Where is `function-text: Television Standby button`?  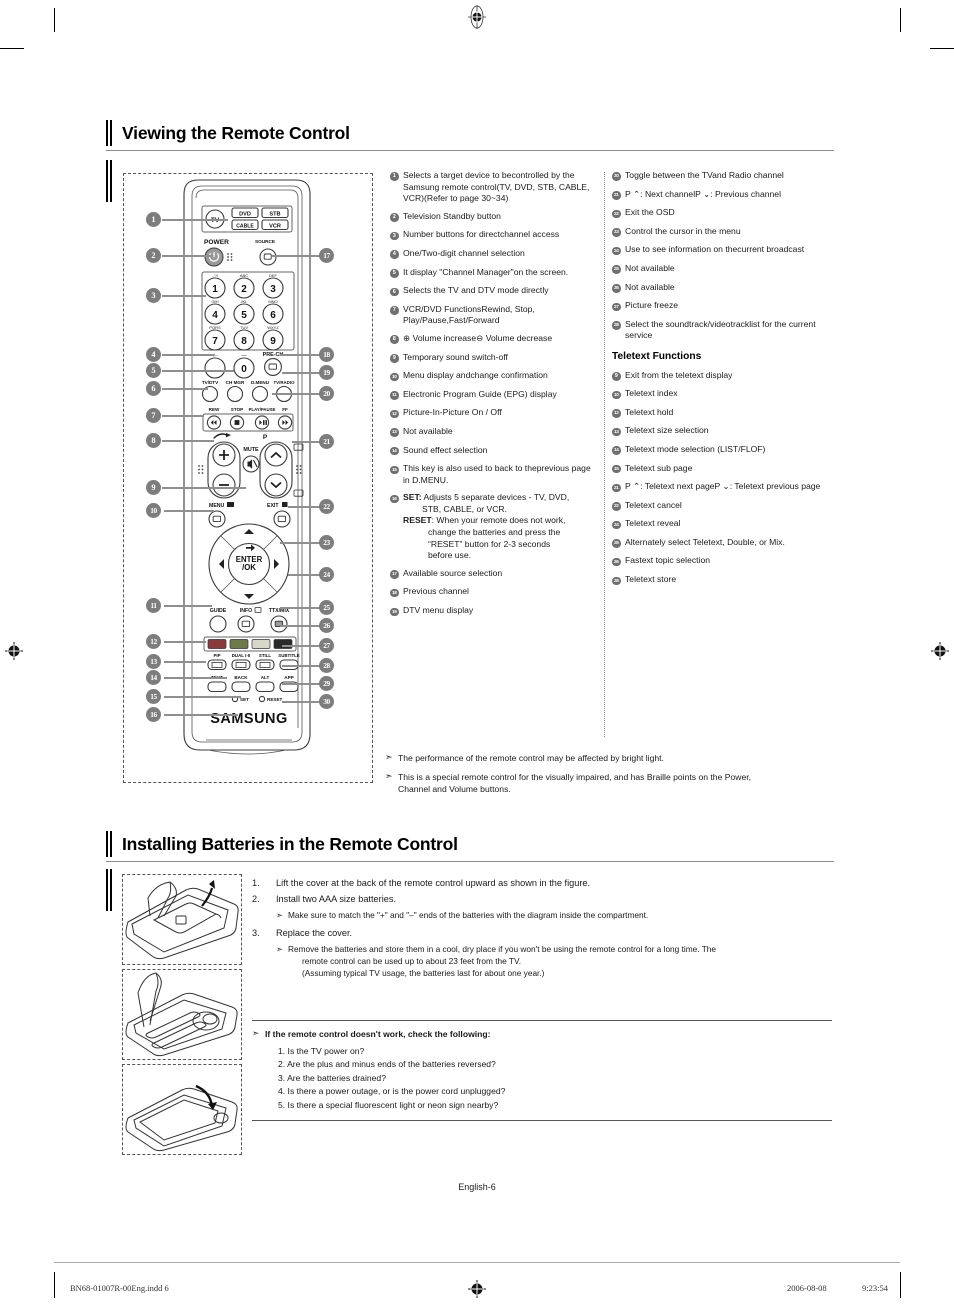
function-text: Television Standby button is located at coordinates (499, 217).